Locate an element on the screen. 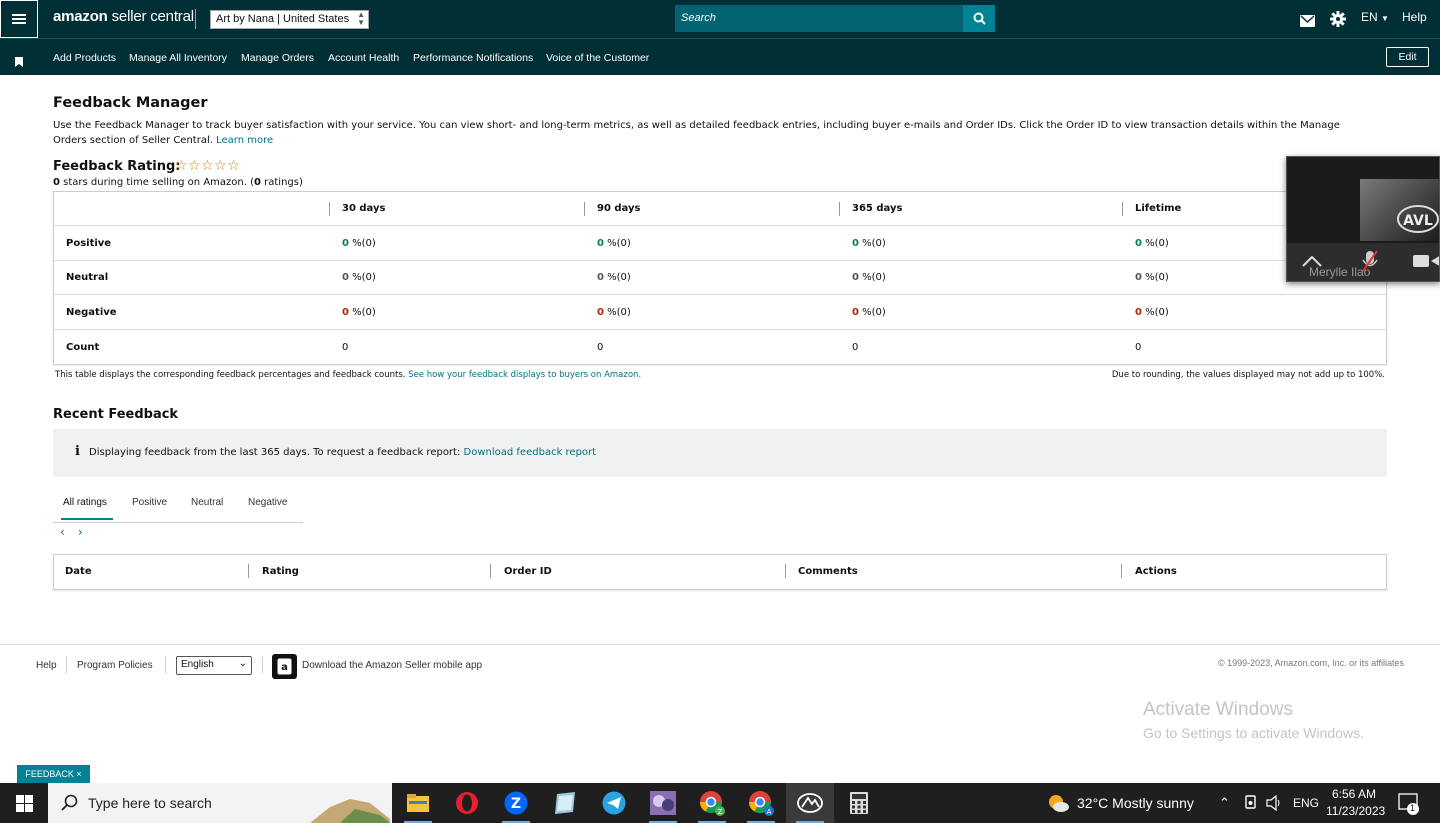  taskbar-search-input: Type here to search is located at coordinates (220, 803).